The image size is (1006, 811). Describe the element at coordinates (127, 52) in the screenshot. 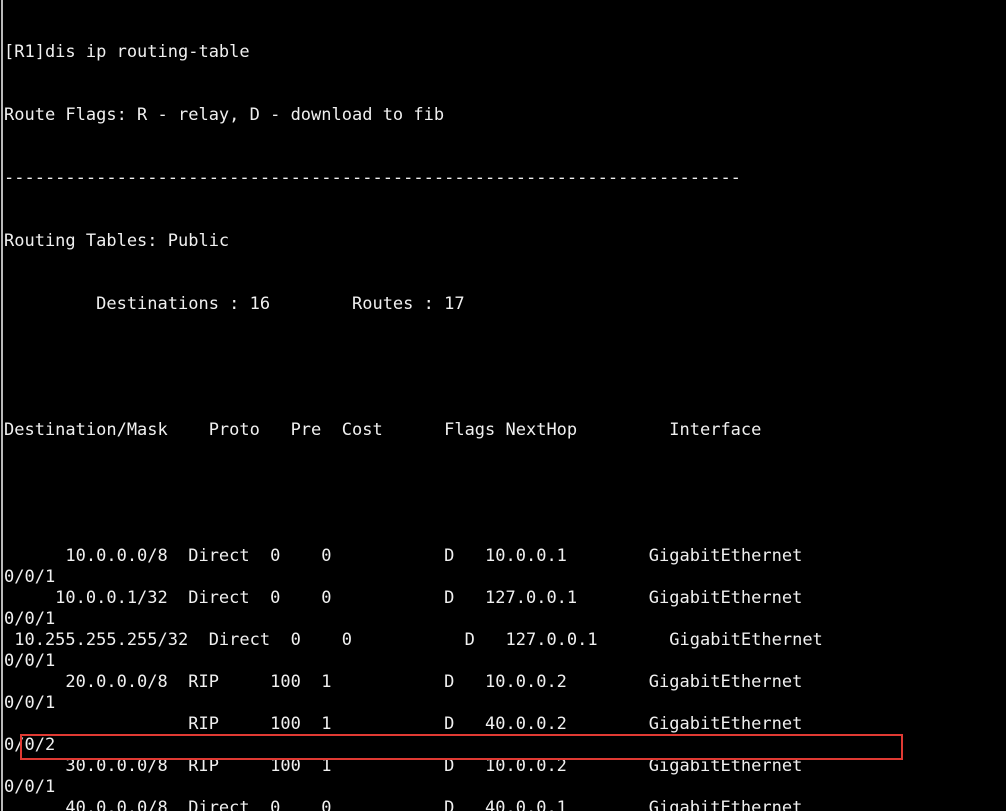

I see `command-prompt-line: [R1]dis ip routing-table` at that location.